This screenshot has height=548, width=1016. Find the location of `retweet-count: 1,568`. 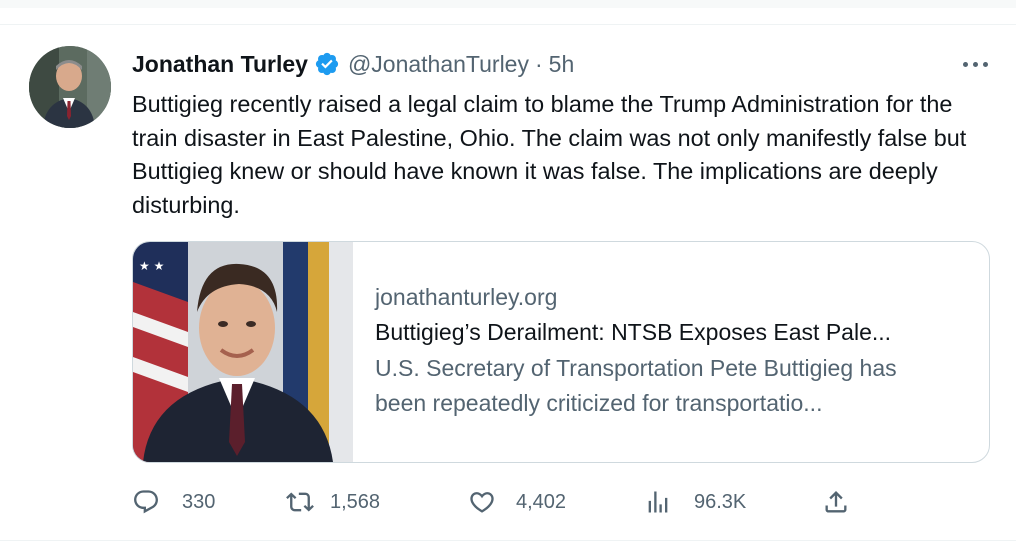

retweet-count: 1,568 is located at coordinates (355, 501).